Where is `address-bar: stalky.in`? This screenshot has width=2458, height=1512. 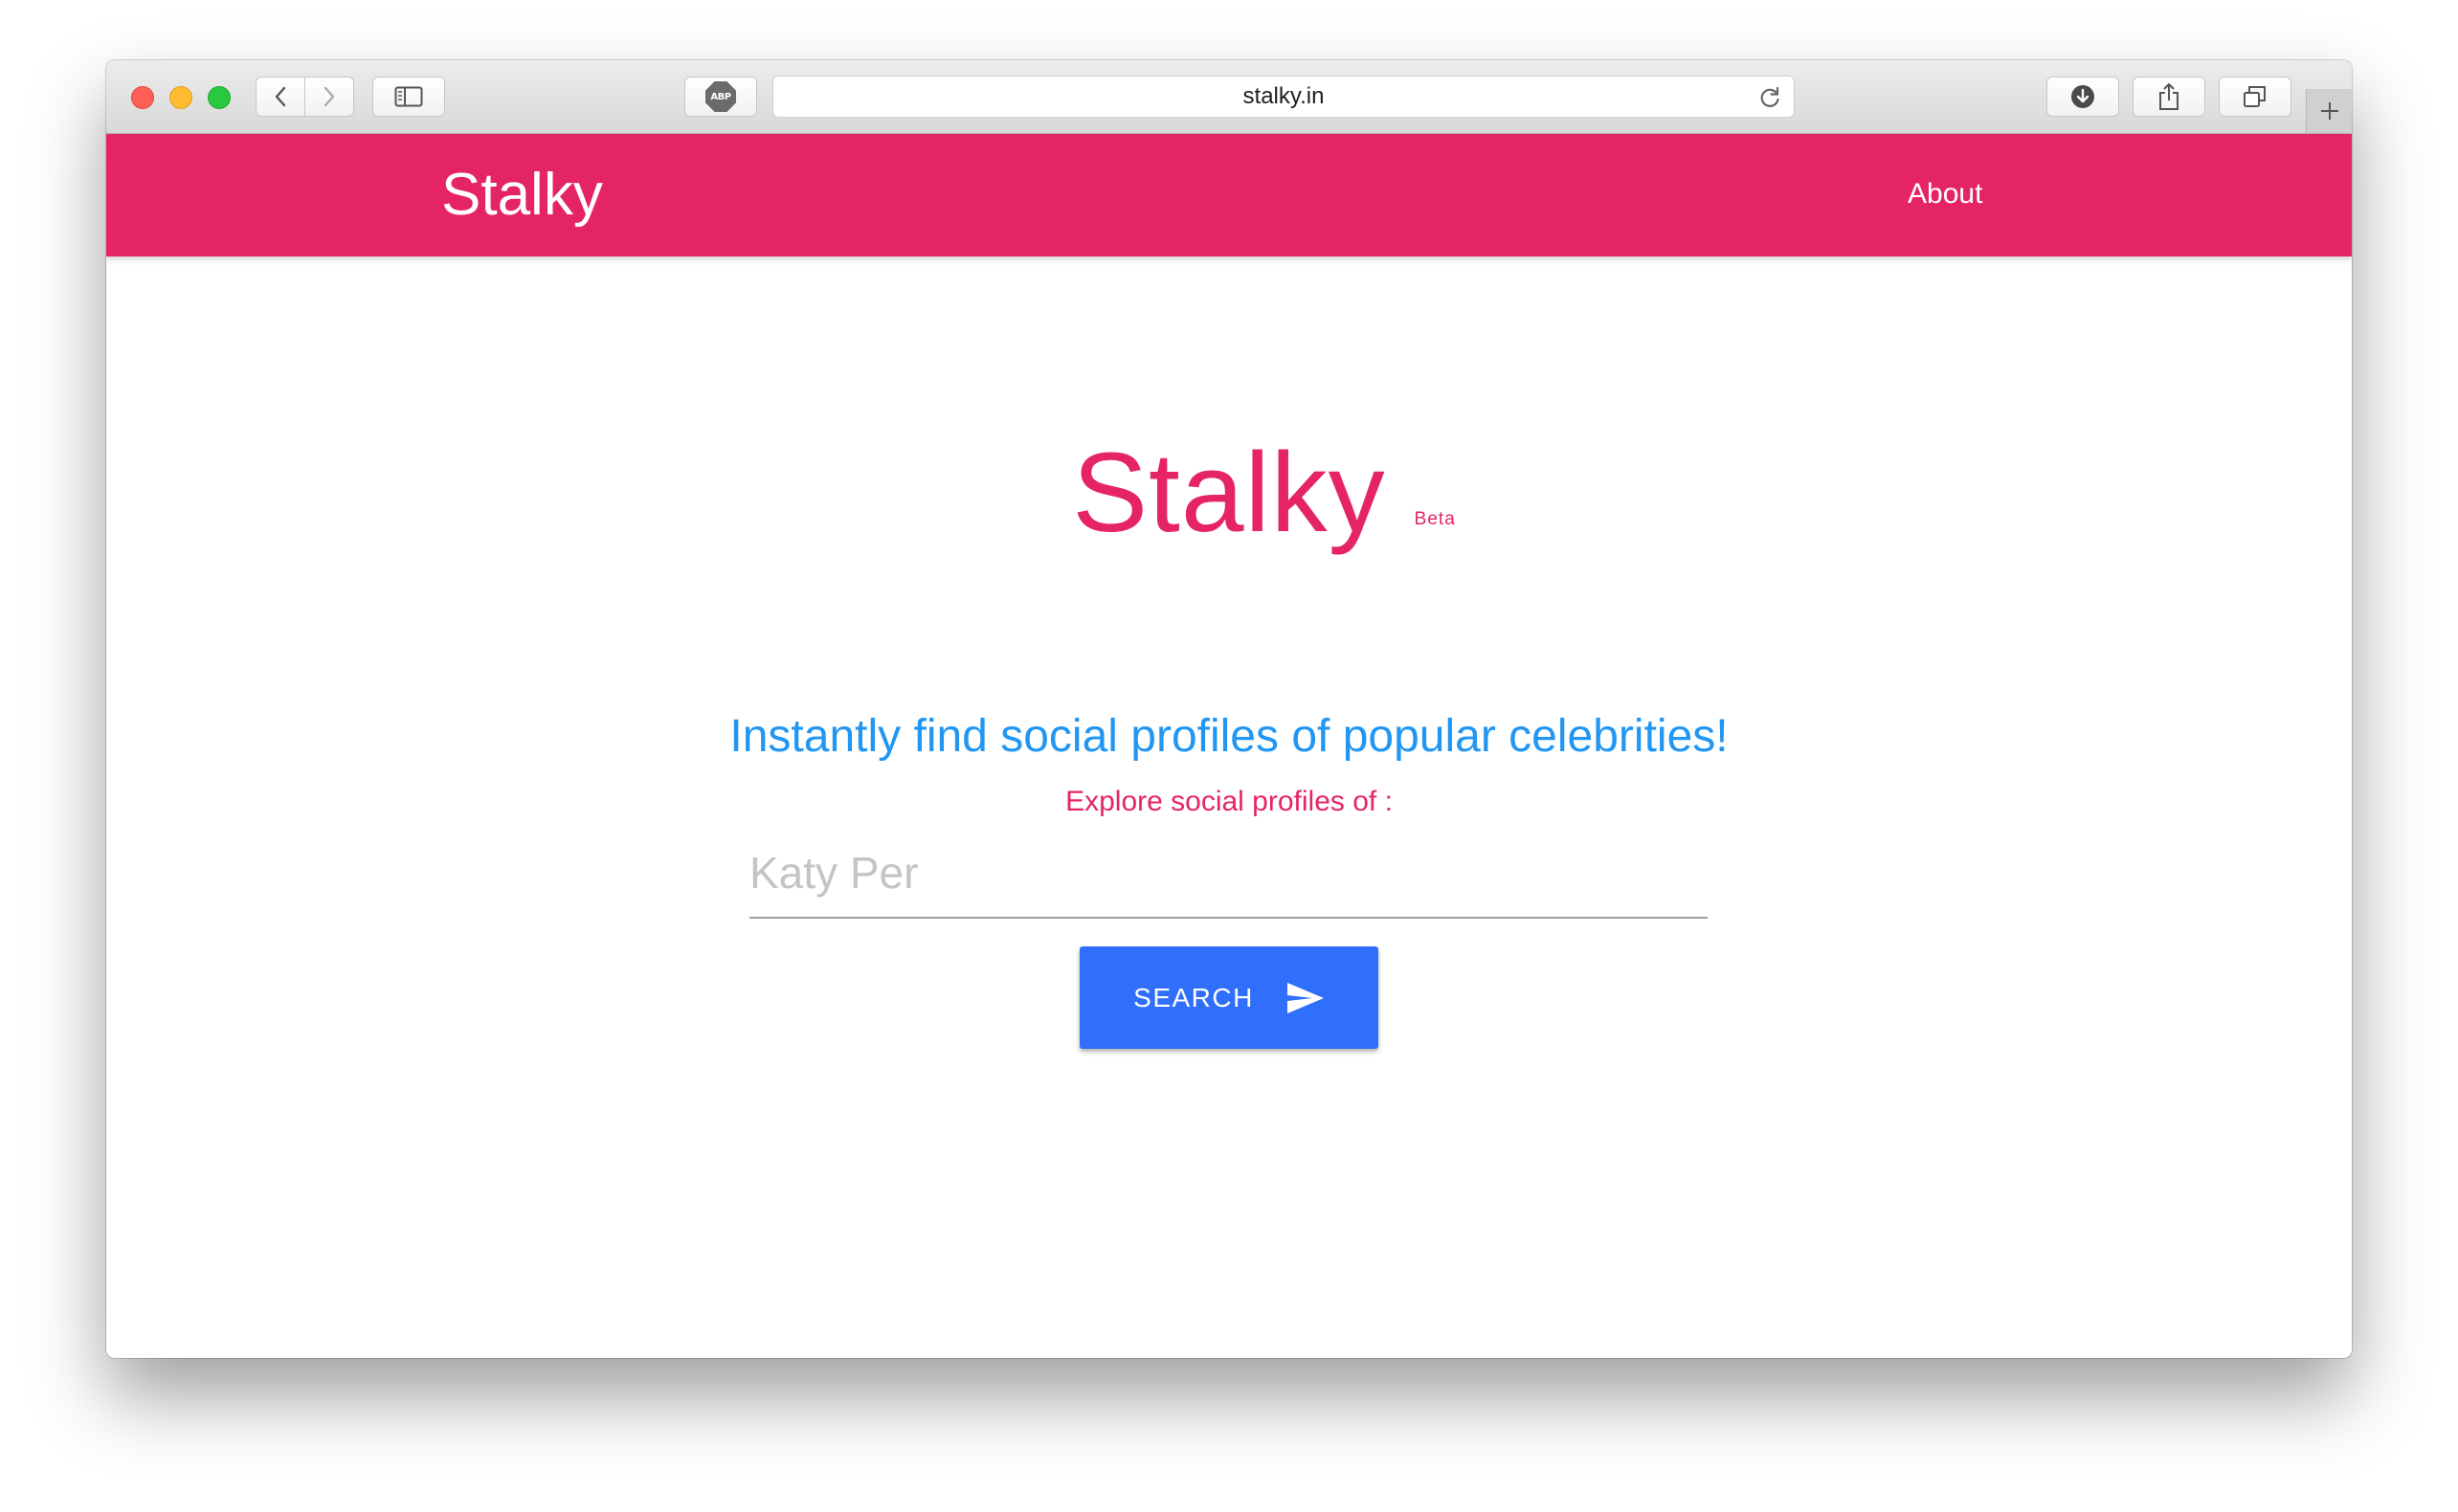 address-bar: stalky.in is located at coordinates (1283, 97).